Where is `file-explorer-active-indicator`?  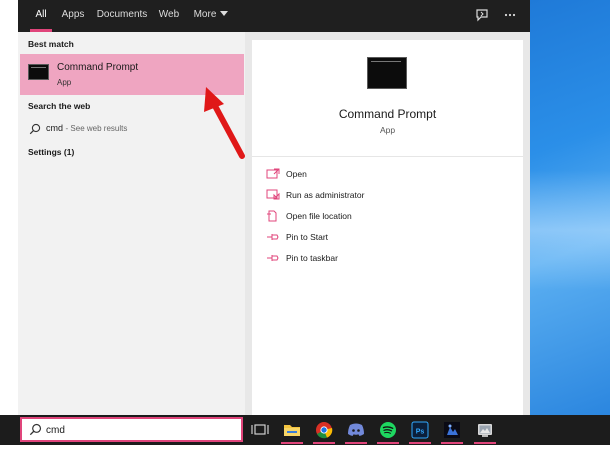
file-explorer-active-indicator is located at coordinates (292, 443).